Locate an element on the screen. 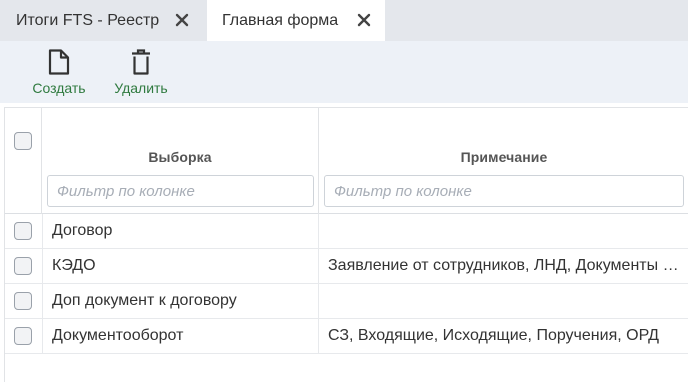 This screenshot has height=382, width=688. cell-vyborka: Документооборот is located at coordinates (180, 336).